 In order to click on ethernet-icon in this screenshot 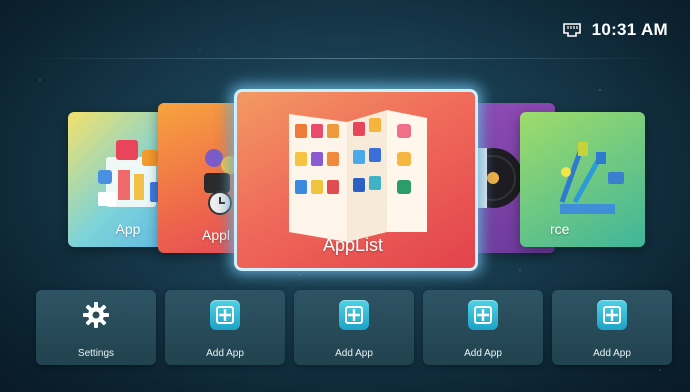, I will do `click(572, 30)`.